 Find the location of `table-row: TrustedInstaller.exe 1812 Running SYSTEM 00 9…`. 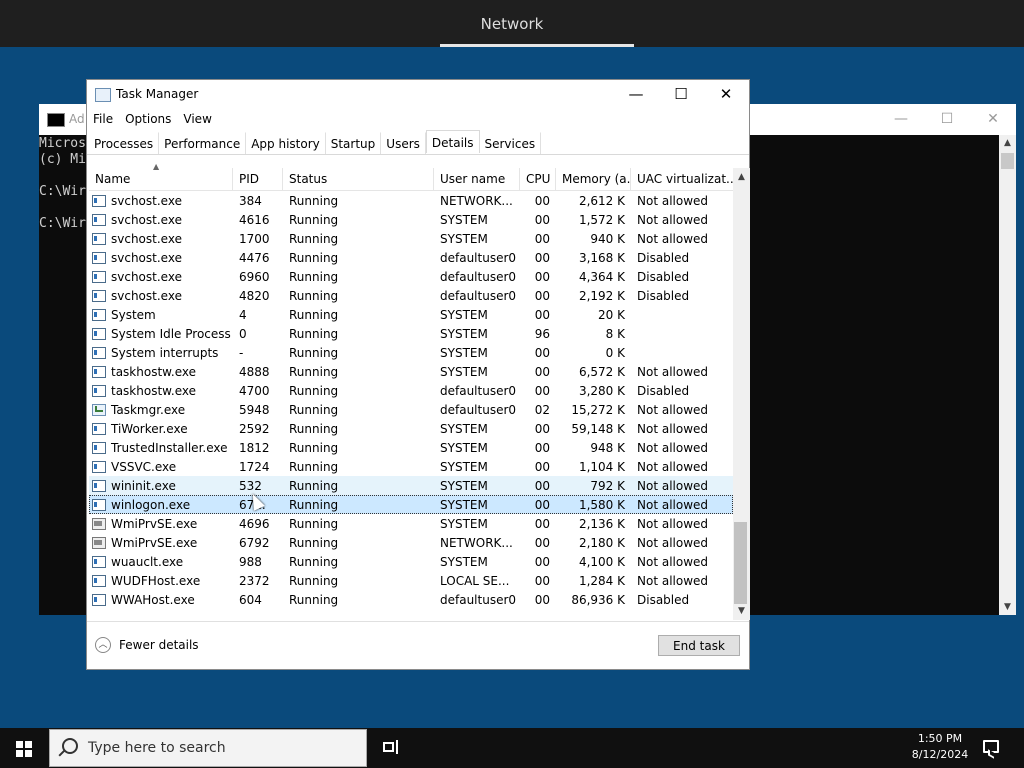

table-row: TrustedInstaller.exe 1812 Running SYSTEM 00 9… is located at coordinates (411, 447).